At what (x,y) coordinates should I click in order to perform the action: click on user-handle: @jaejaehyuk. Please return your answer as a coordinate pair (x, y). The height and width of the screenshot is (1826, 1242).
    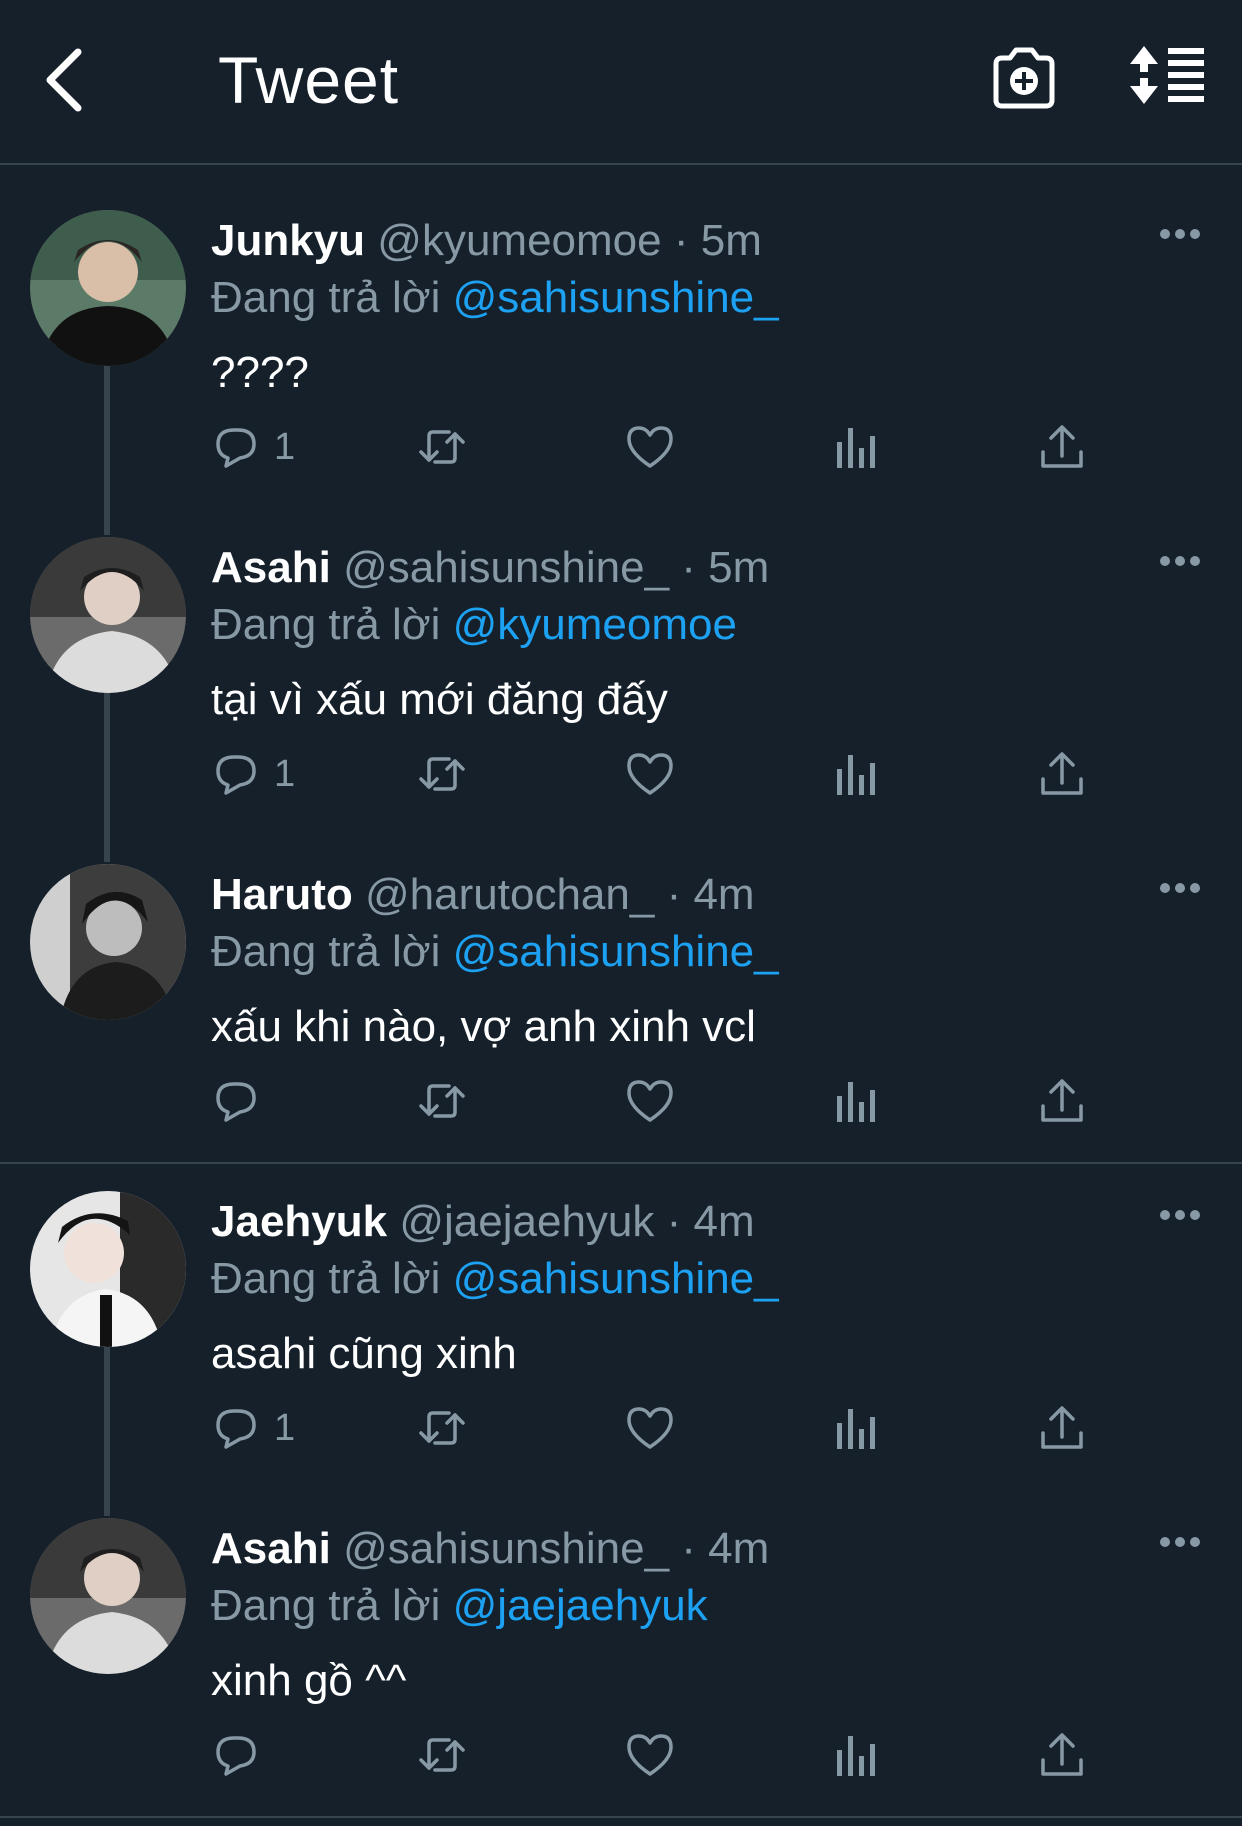
    Looking at the image, I should click on (526, 1221).